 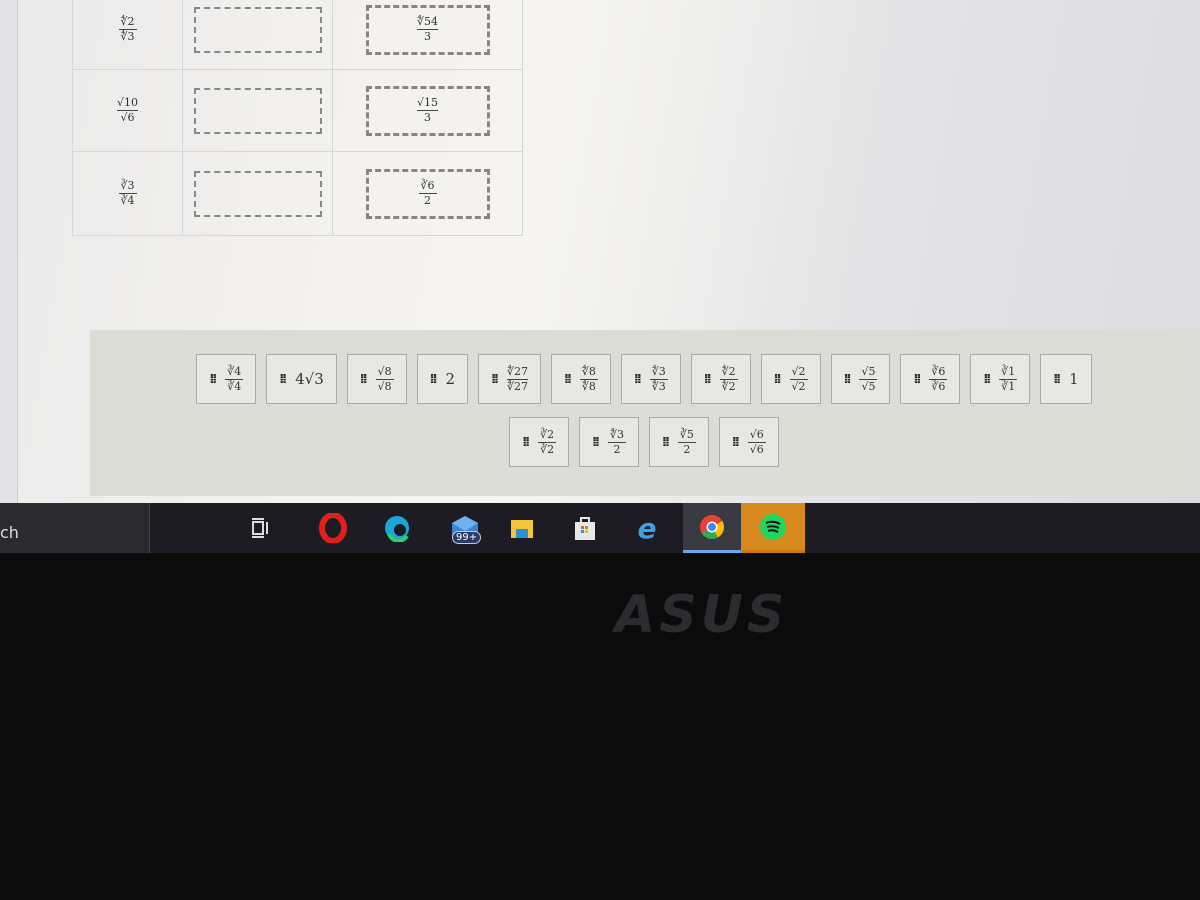 I want to click on internet-explorer-icon: e, so click(x=647, y=528).